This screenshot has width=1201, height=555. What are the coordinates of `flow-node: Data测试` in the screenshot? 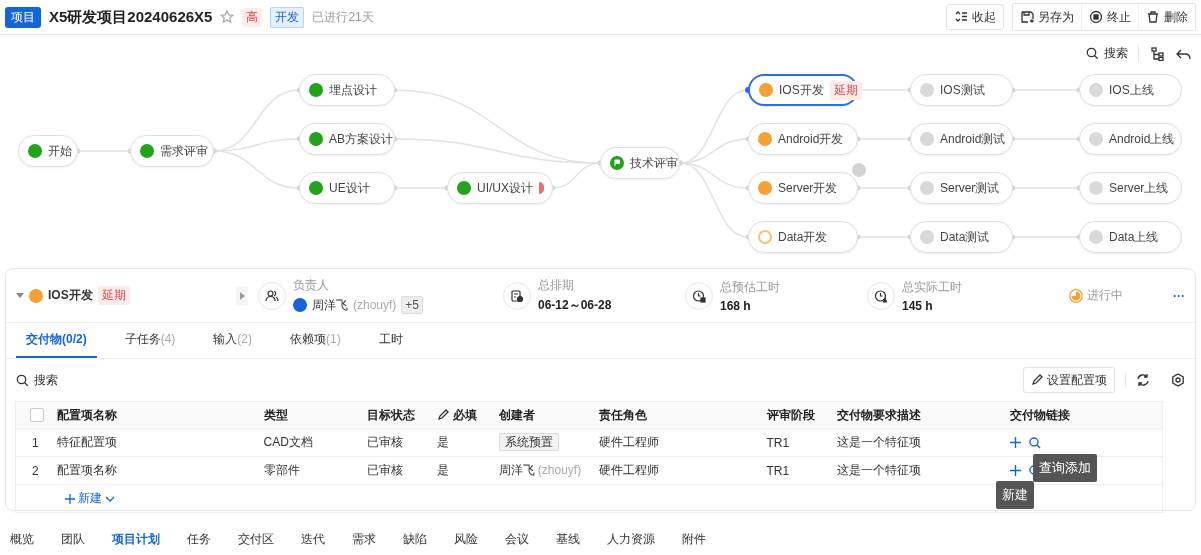 It's located at (961, 237).